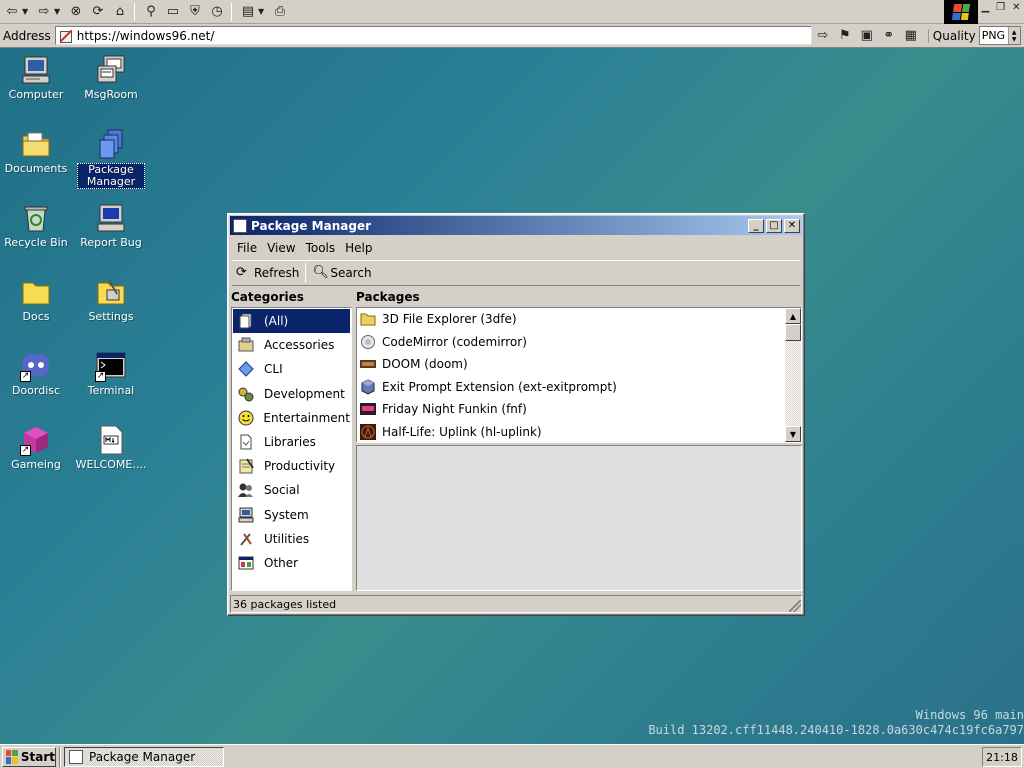 The width and height of the screenshot is (1024, 768). I want to click on package-item: DOOM (doom), so click(579, 364).